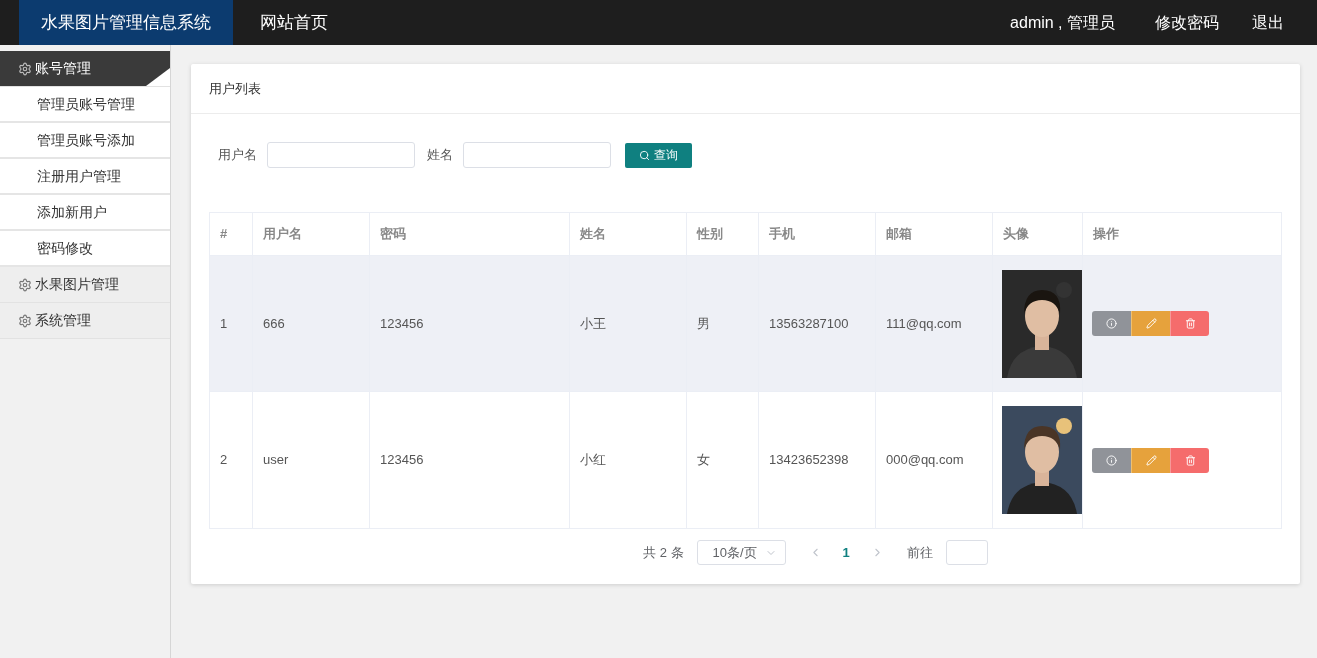  What do you see at coordinates (644, 155) in the screenshot?
I see `search-icon` at bounding box center [644, 155].